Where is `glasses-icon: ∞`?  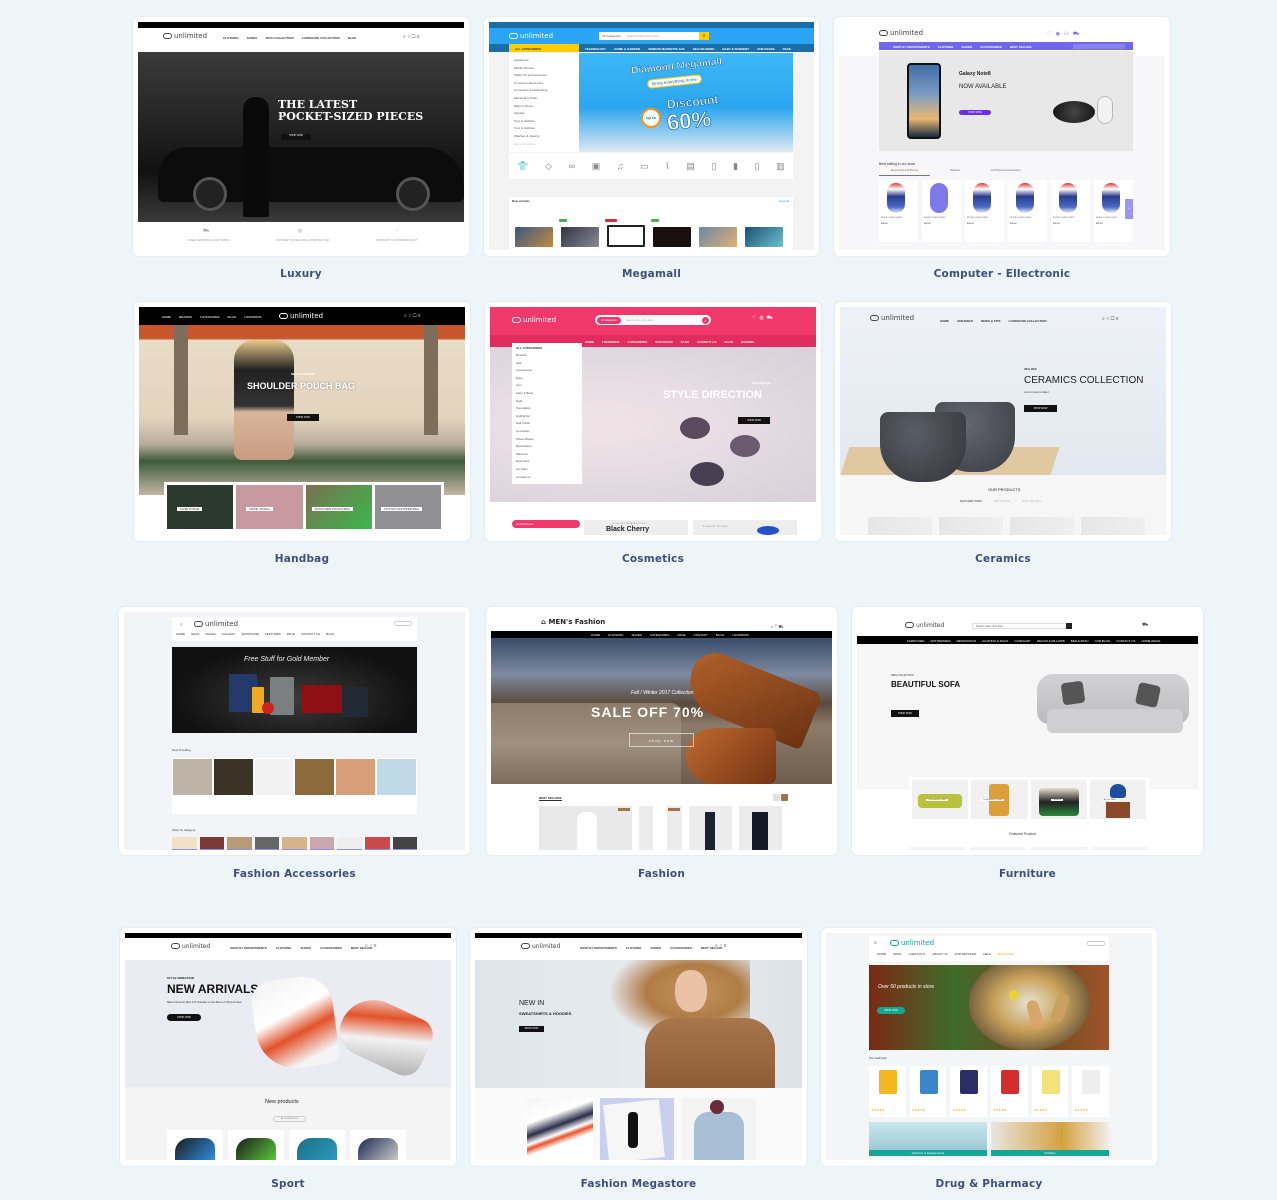
glasses-icon: ∞ is located at coordinates (572, 166).